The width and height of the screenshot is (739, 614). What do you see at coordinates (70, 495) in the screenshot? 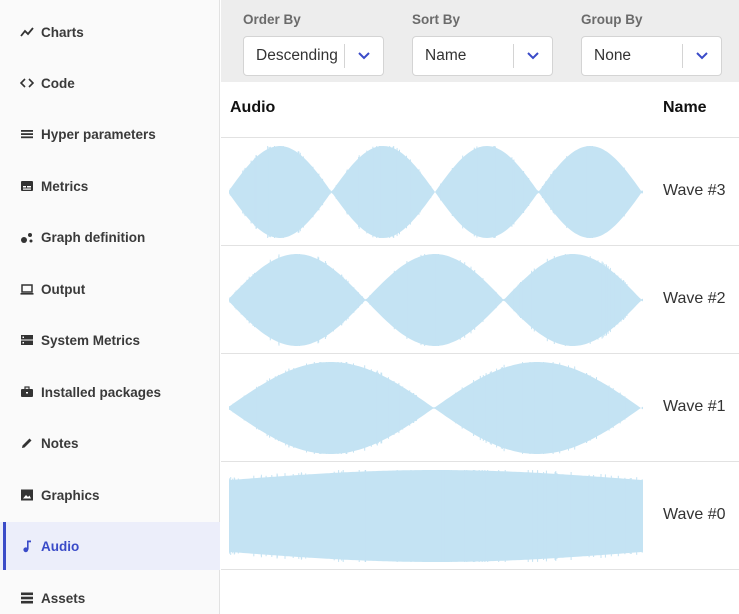
I see `sidebar-item-label: Graphics` at bounding box center [70, 495].